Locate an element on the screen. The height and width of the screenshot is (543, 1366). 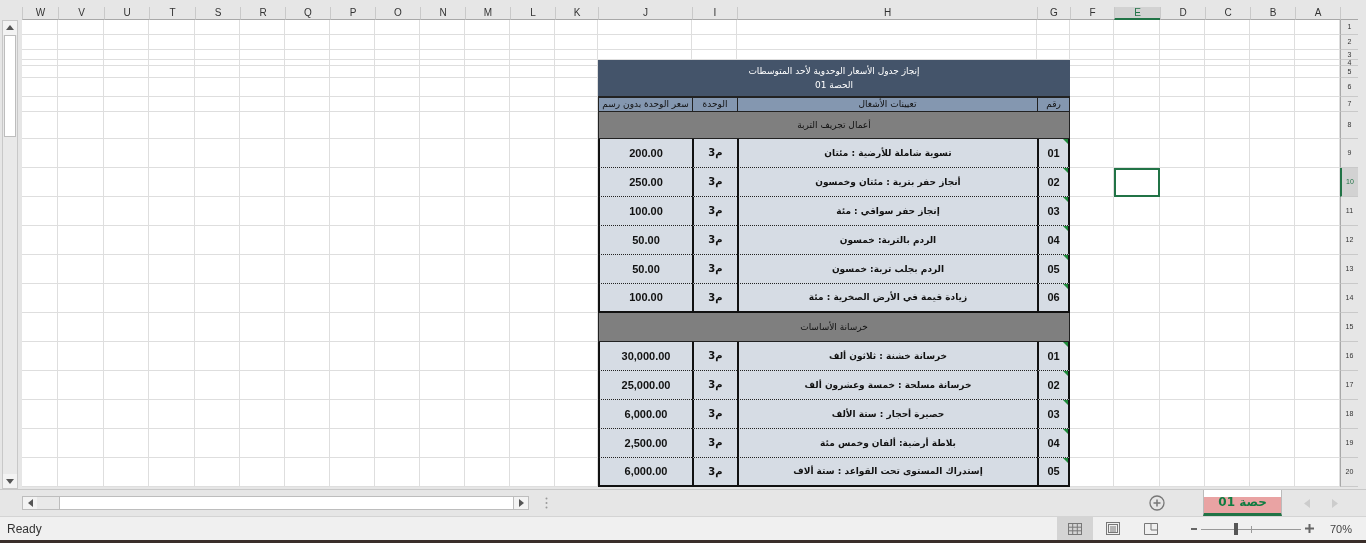
status-text: Ready is located at coordinates (24, 528).